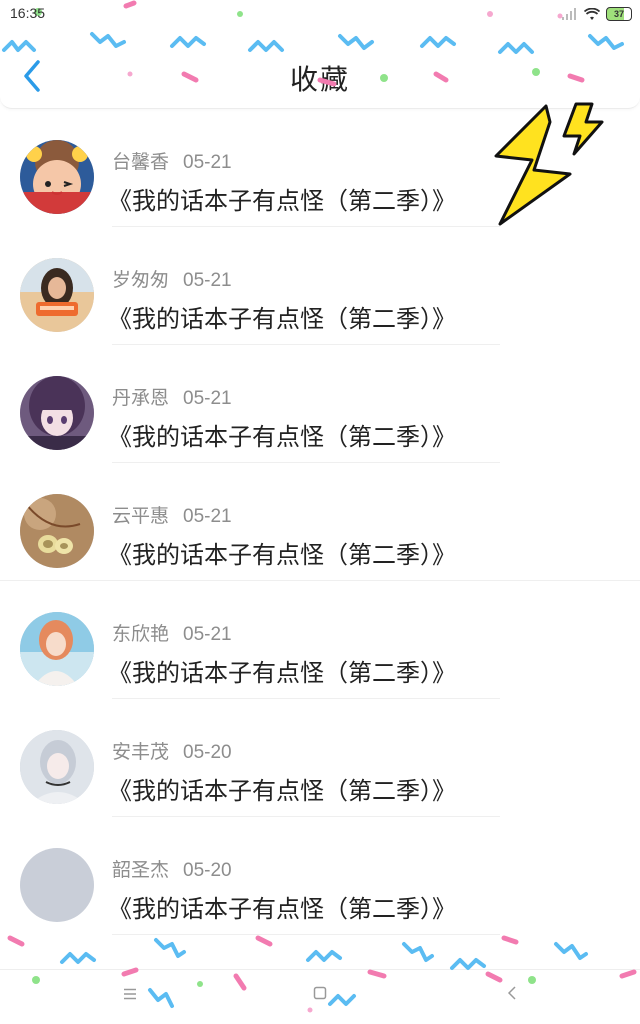 This screenshot has width=640, height=1024. What do you see at coordinates (320, 640) in the screenshot?
I see `list-item: 东欣艳 05-21 《我的话本子有点怪（第二季）》` at bounding box center [320, 640].